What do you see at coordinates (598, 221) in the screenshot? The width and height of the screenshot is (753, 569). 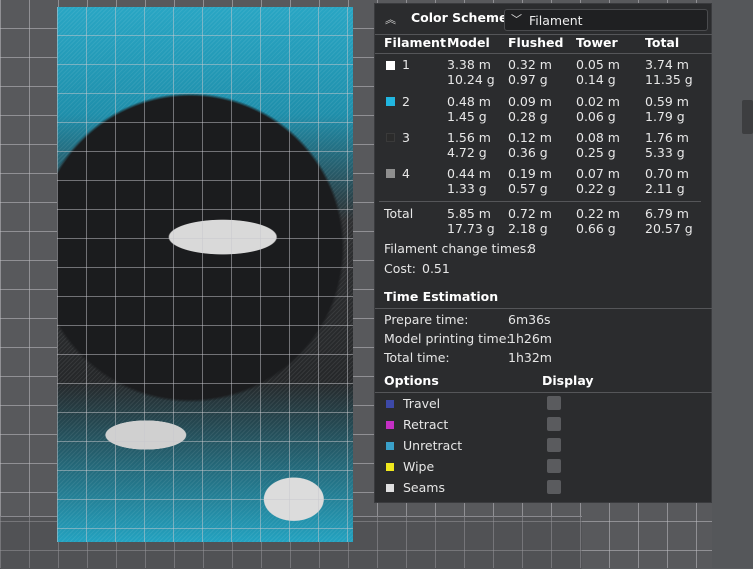 I see `tower-total: 0.22 m 0.66 g` at bounding box center [598, 221].